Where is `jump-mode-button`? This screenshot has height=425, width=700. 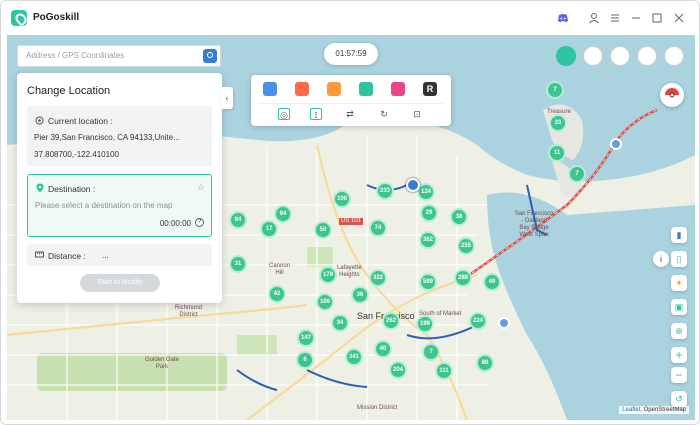 jump-mode-button is located at coordinates (674, 56).